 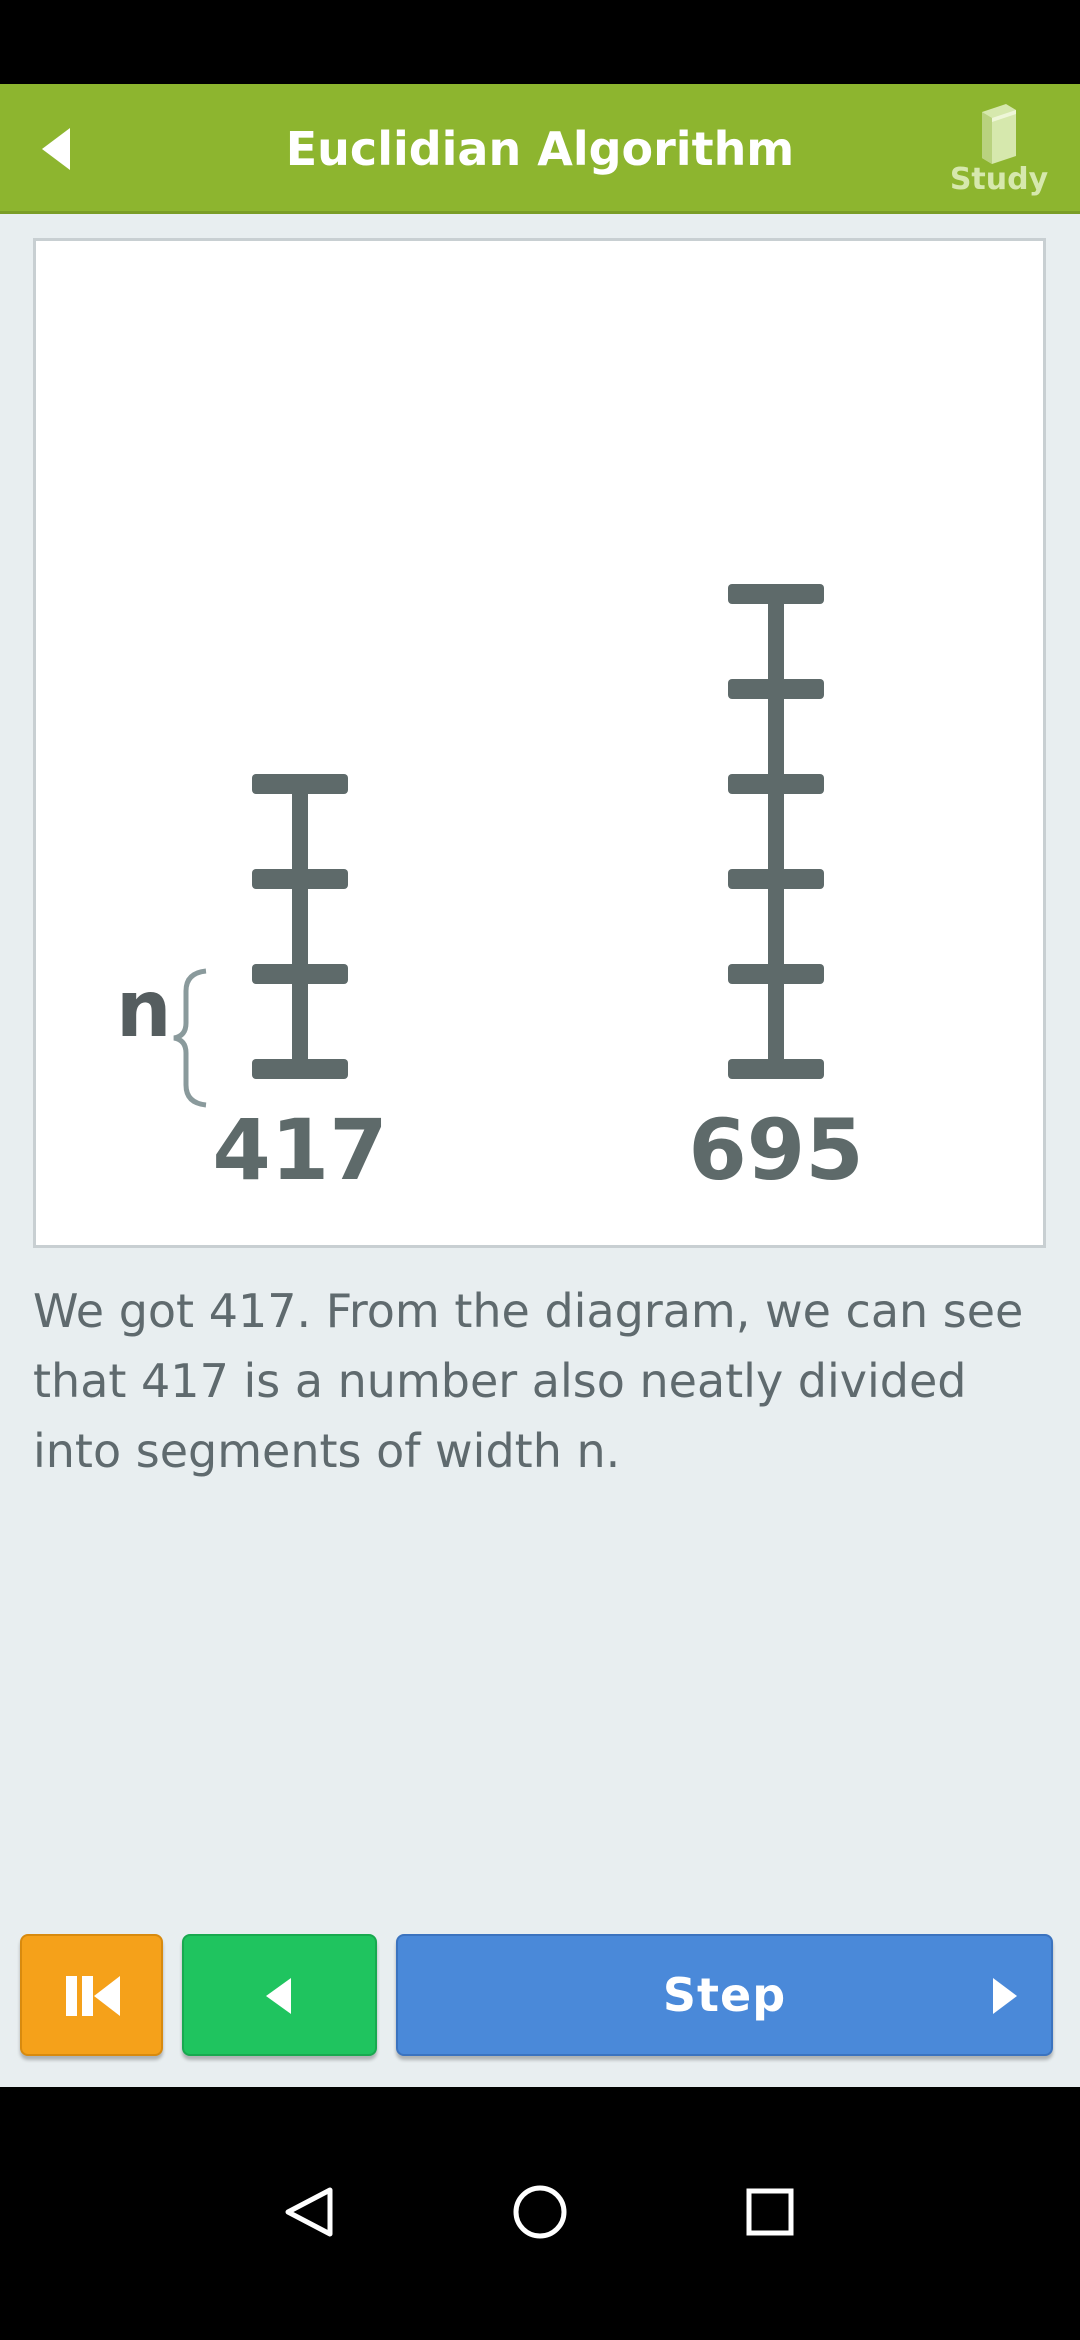 What do you see at coordinates (999, 134) in the screenshot?
I see `book-icon` at bounding box center [999, 134].